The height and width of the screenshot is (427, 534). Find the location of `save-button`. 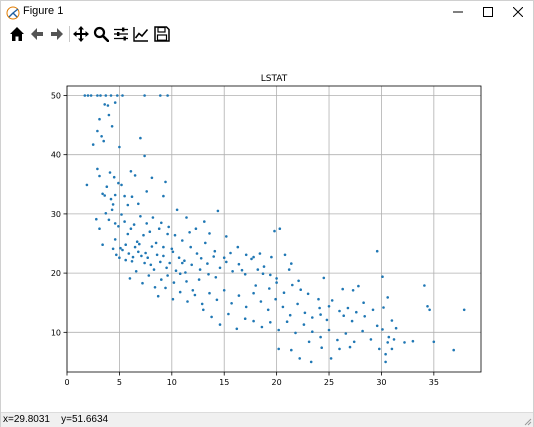

save-button is located at coordinates (162, 34).